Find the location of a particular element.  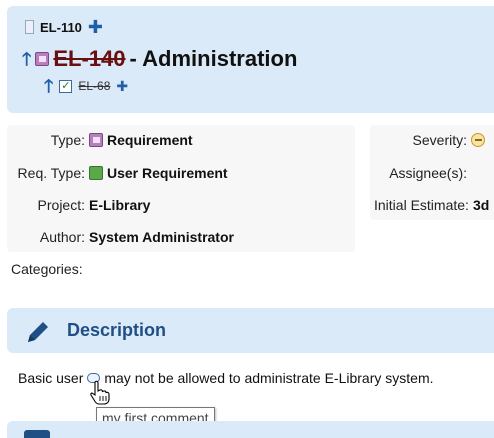

item-id: EL-140 is located at coordinates (89, 58).